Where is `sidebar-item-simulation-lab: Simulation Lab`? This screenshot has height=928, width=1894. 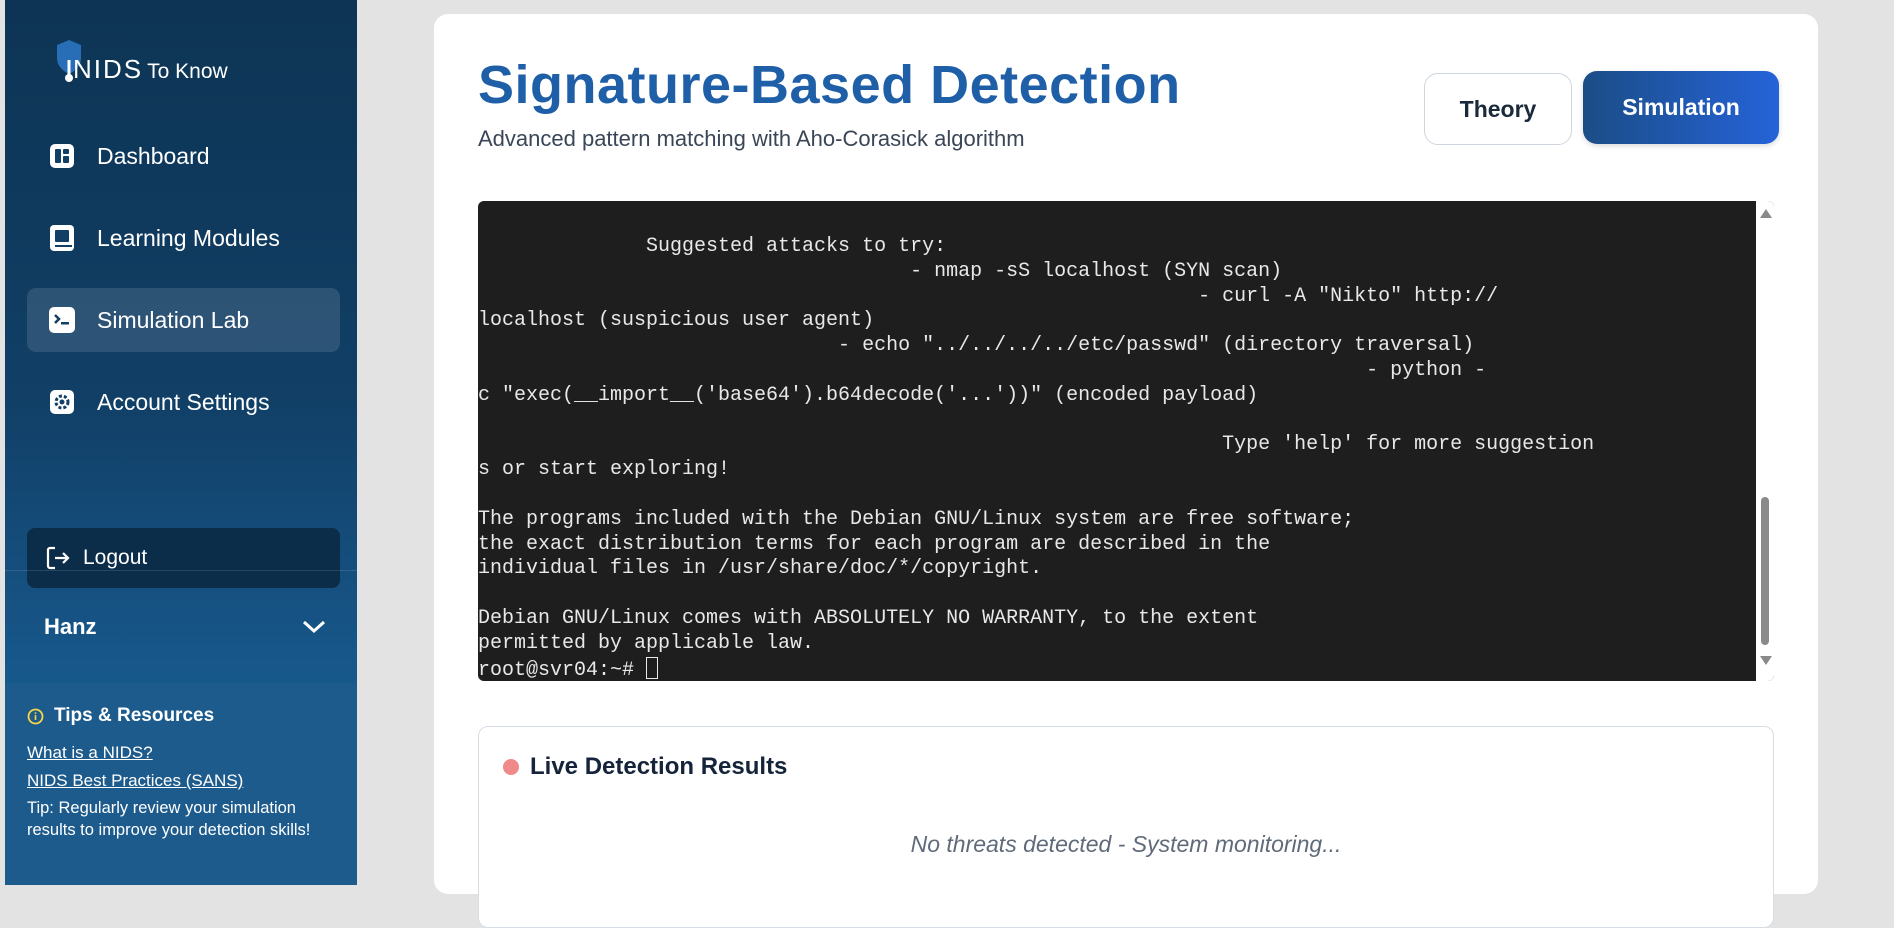 sidebar-item-simulation-lab: Simulation Lab is located at coordinates (183, 320).